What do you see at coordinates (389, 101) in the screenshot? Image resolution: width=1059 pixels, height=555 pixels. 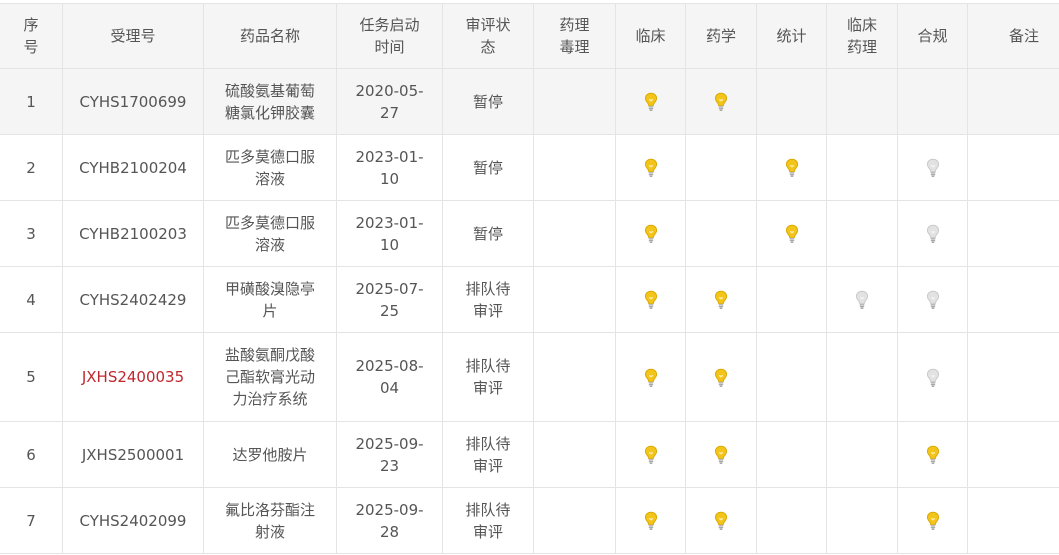 I see `start-time-cell: 2020-05- 27` at bounding box center [389, 101].